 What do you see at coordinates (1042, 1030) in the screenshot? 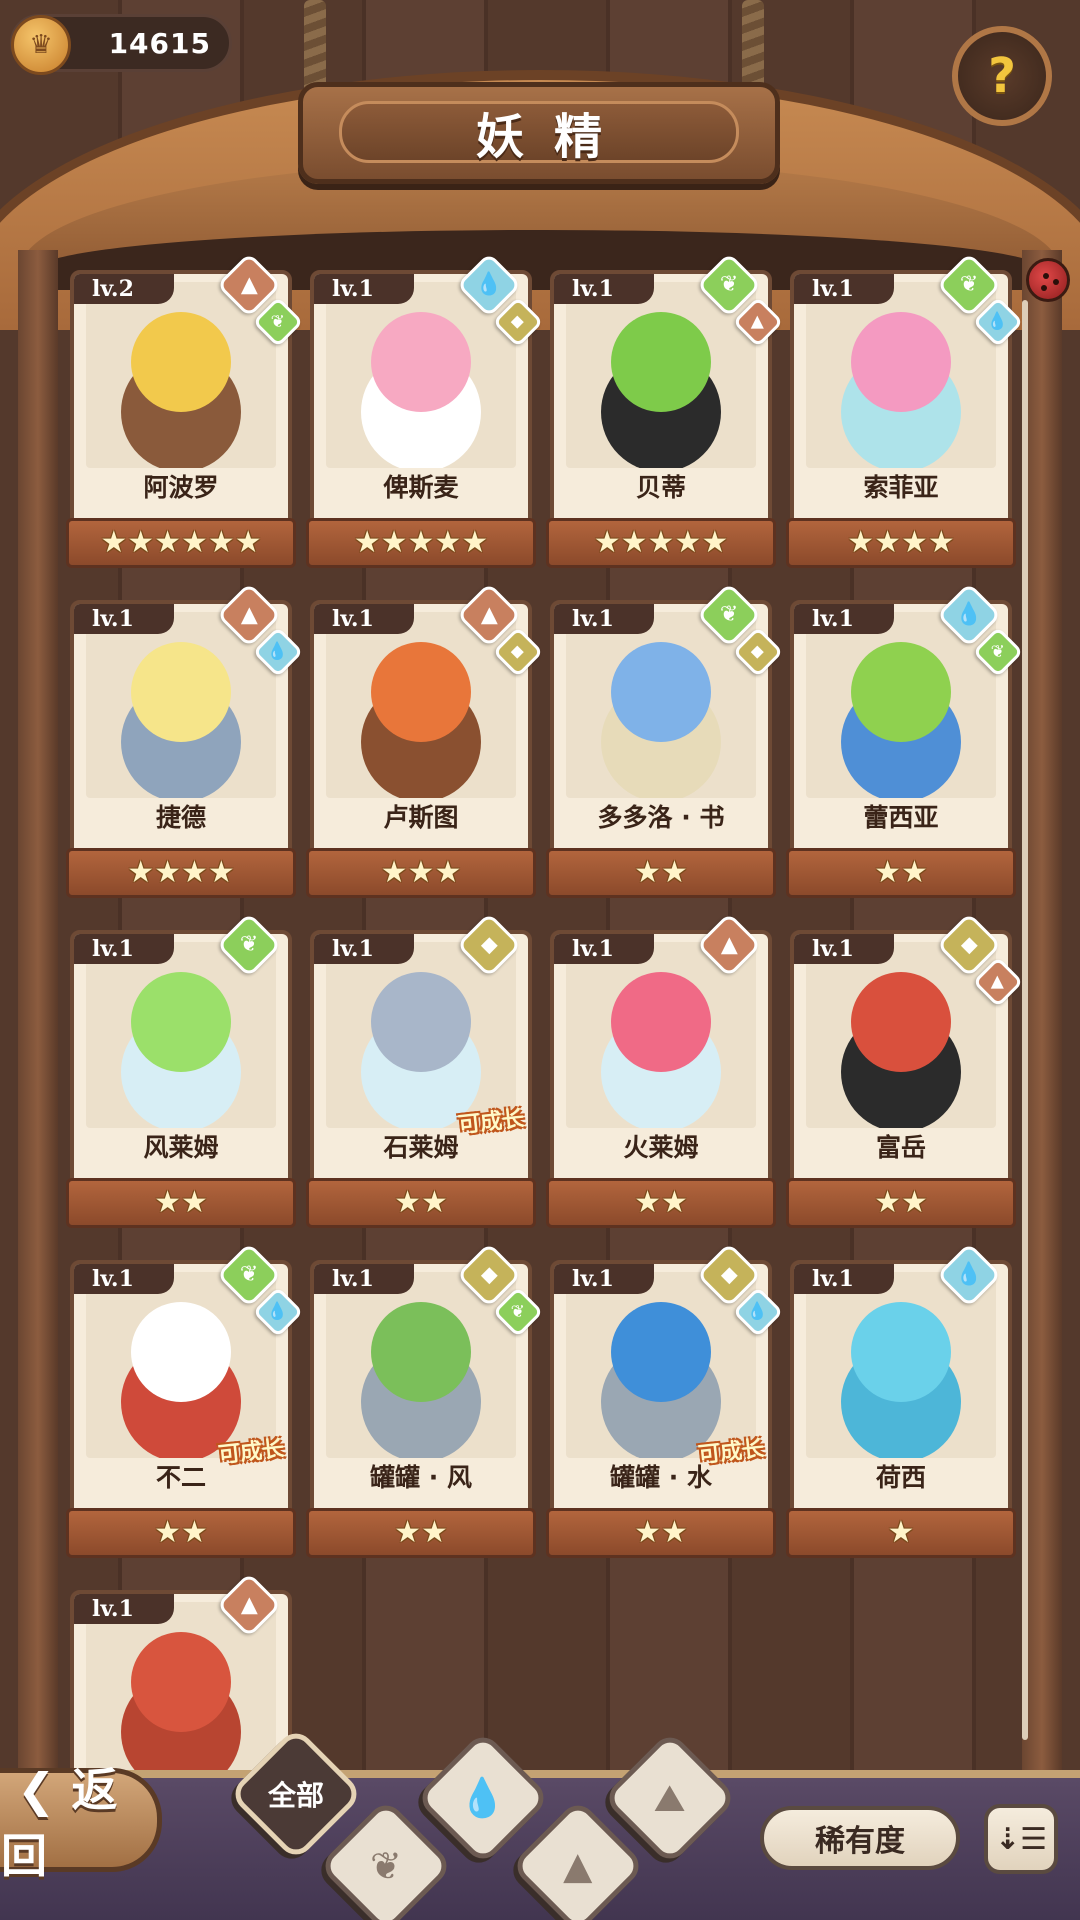
I see `right-pillar` at bounding box center [1042, 1030].